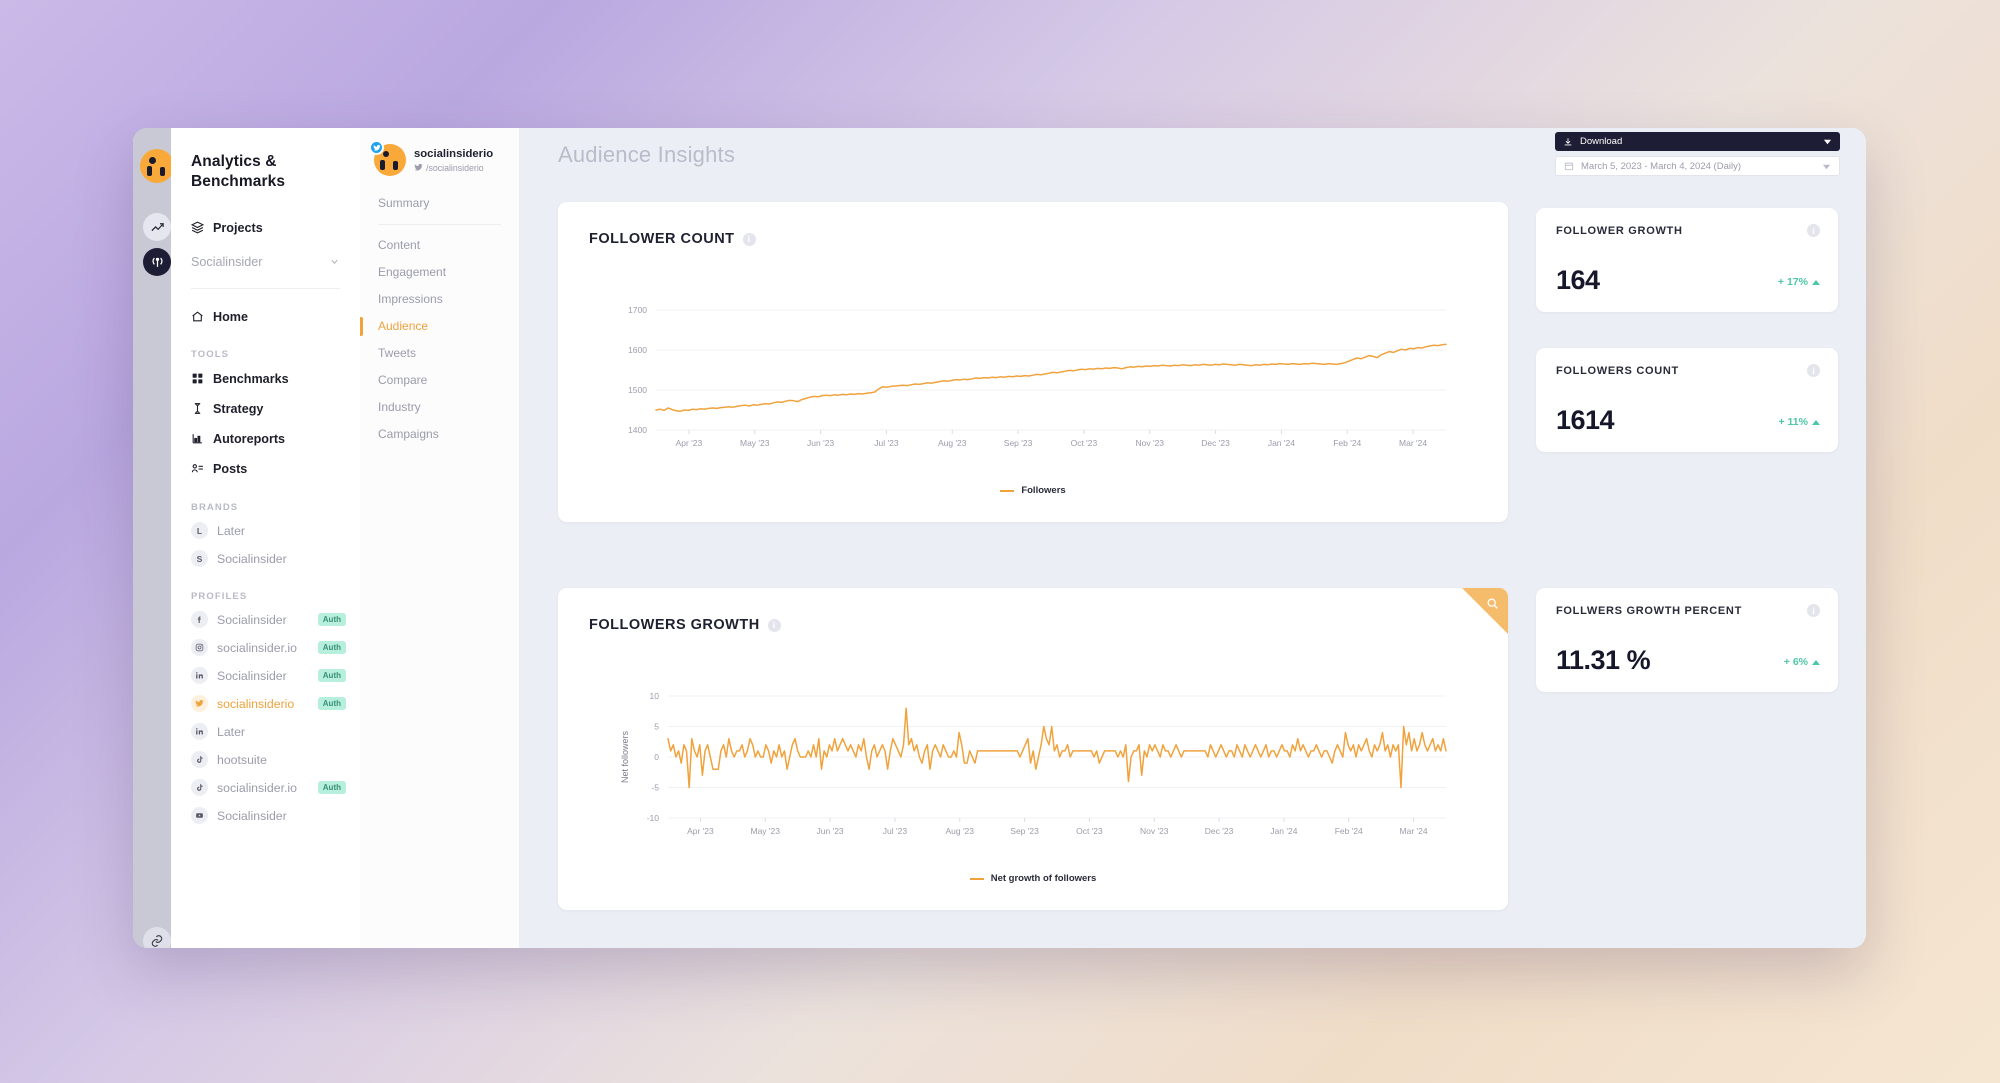 The height and width of the screenshot is (1083, 2000). Describe the element at coordinates (439, 272) in the screenshot. I see `profile-nav-engagement: Engagement` at that location.